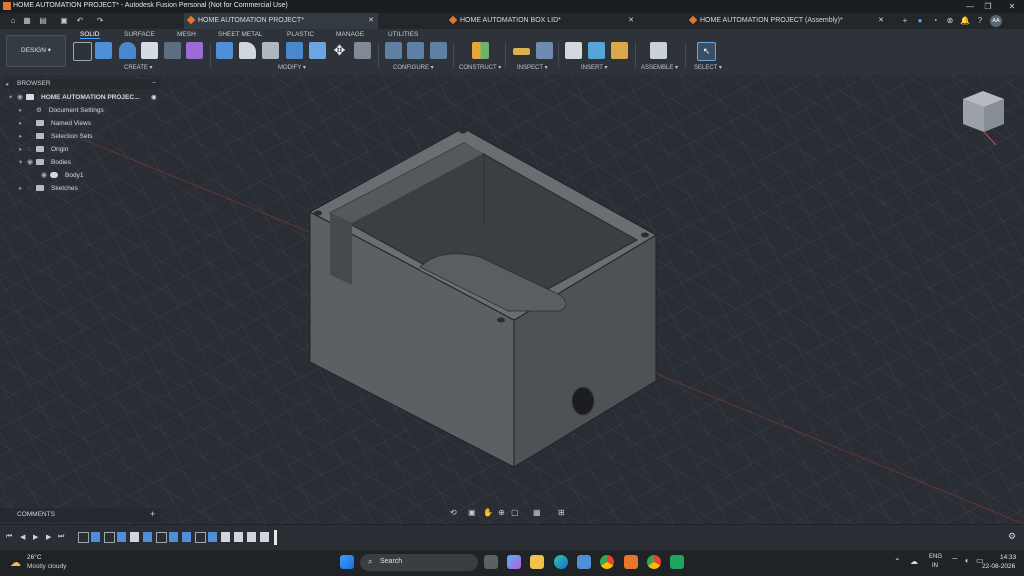 The image size is (1024, 576). What do you see at coordinates (362, 50) in the screenshot?
I see `align-icon` at bounding box center [362, 50].